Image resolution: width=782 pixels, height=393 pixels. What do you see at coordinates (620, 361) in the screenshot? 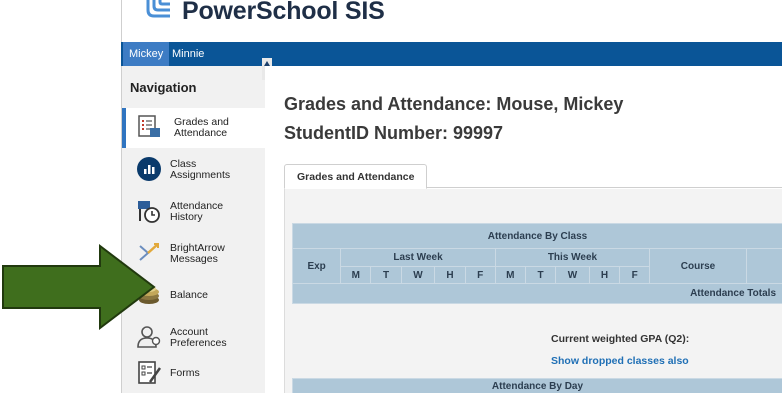
I see `show-dropped-classes-link: Show dropped classes also` at bounding box center [620, 361].